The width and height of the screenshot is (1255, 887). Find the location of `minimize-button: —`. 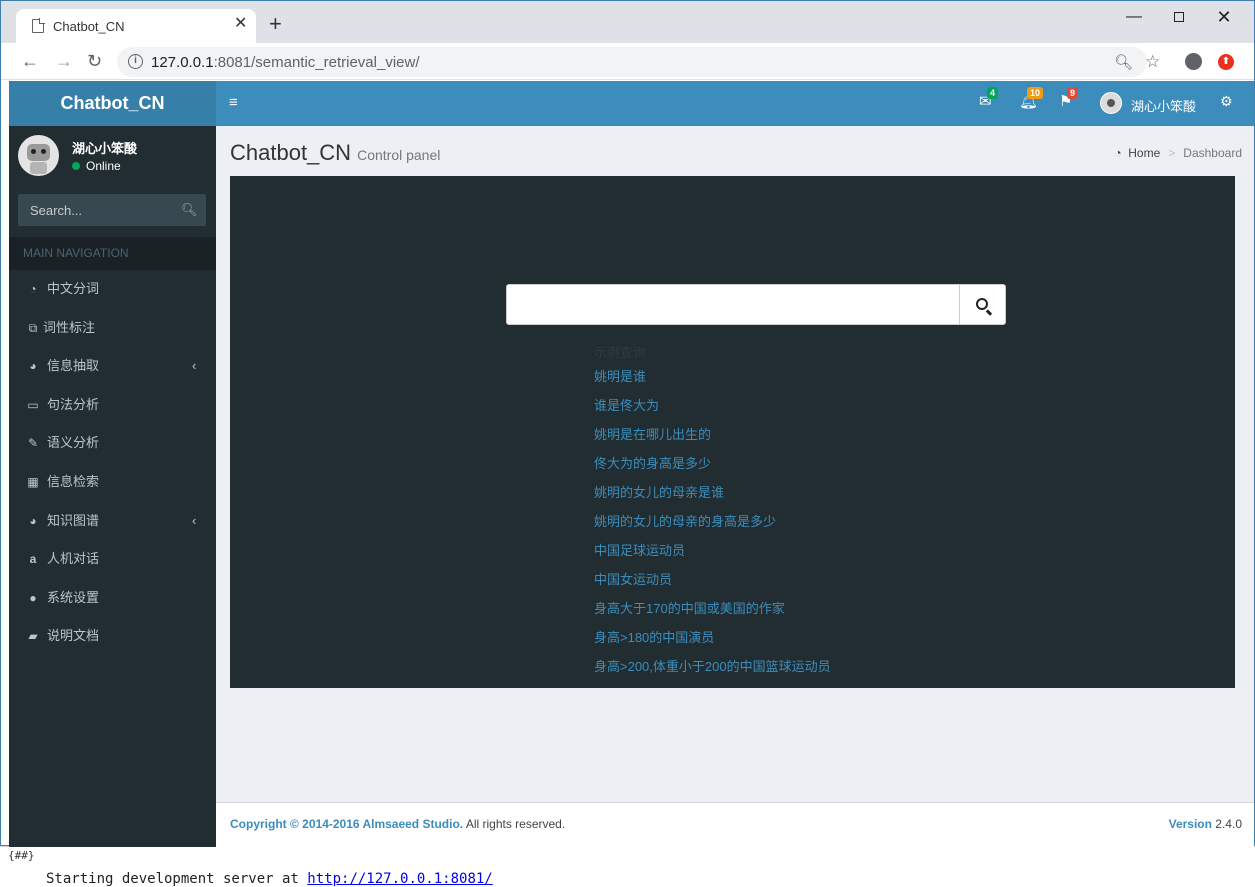

minimize-button: — is located at coordinates (1134, 18).